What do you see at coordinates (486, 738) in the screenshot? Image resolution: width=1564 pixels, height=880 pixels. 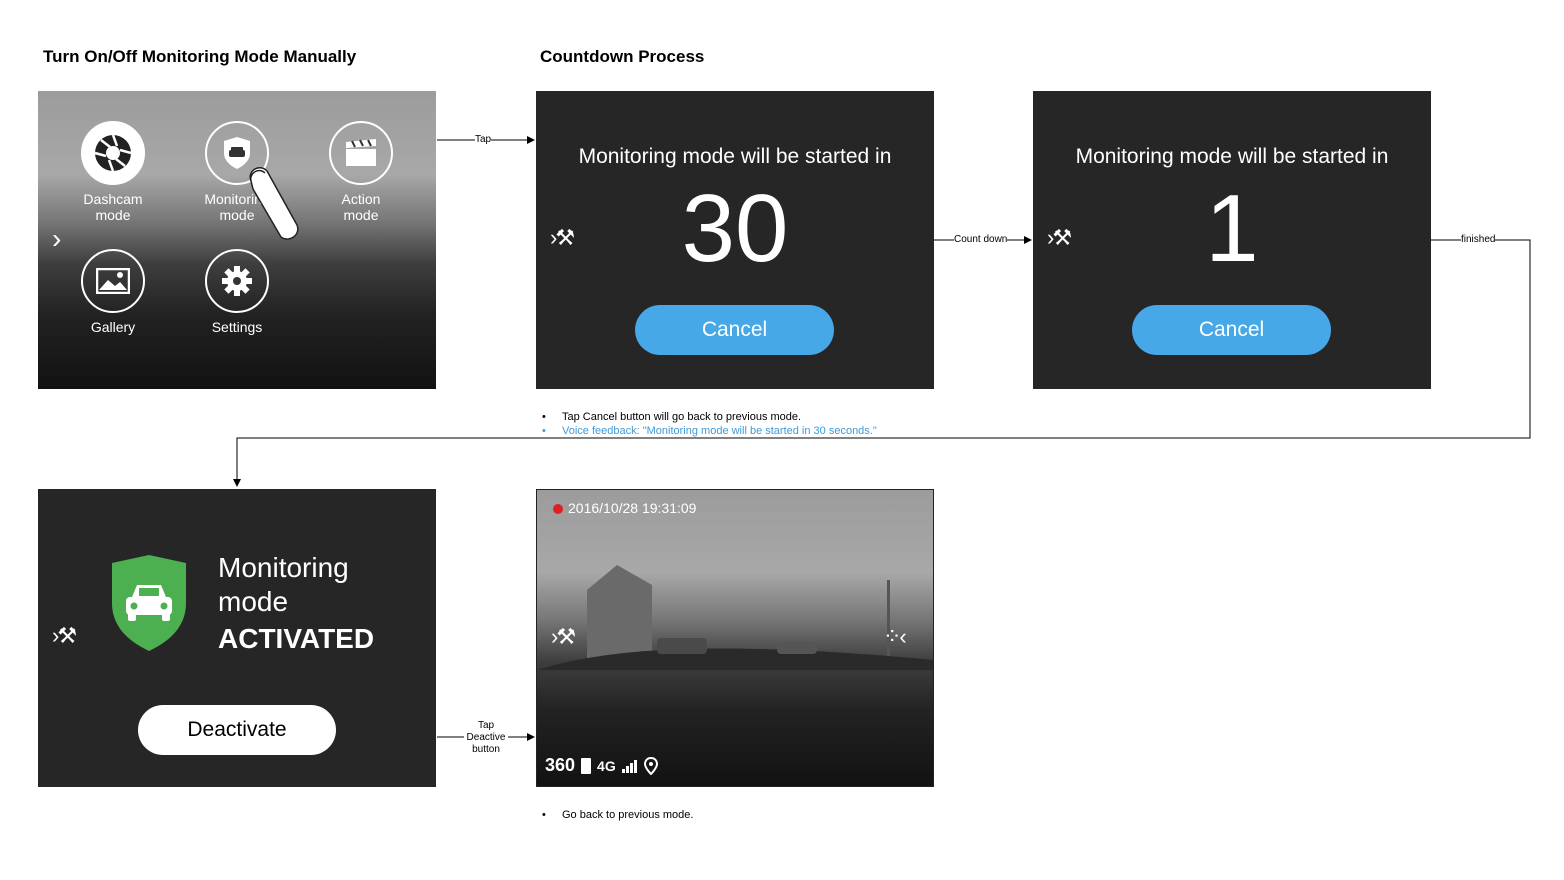 I see `arrow-label-tap-deactive: Tap Deactive button` at bounding box center [486, 738].